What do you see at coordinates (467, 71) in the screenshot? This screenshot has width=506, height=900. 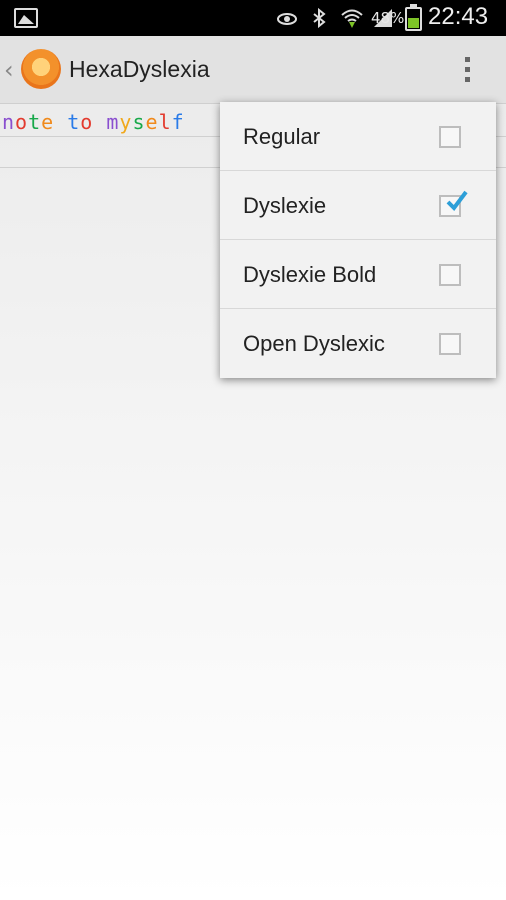 I see `overflow-menu-icon` at bounding box center [467, 71].